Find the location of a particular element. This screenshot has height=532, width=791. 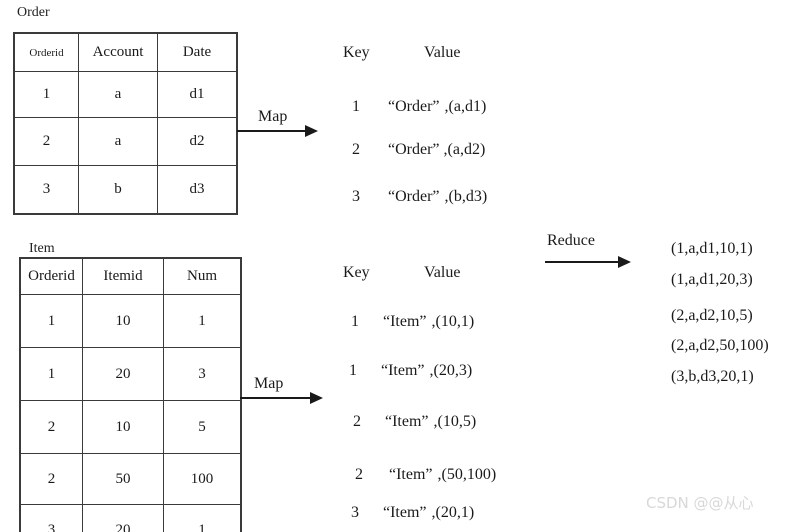

table-header-row: Orderid Itemid Num is located at coordinates (130, 276).